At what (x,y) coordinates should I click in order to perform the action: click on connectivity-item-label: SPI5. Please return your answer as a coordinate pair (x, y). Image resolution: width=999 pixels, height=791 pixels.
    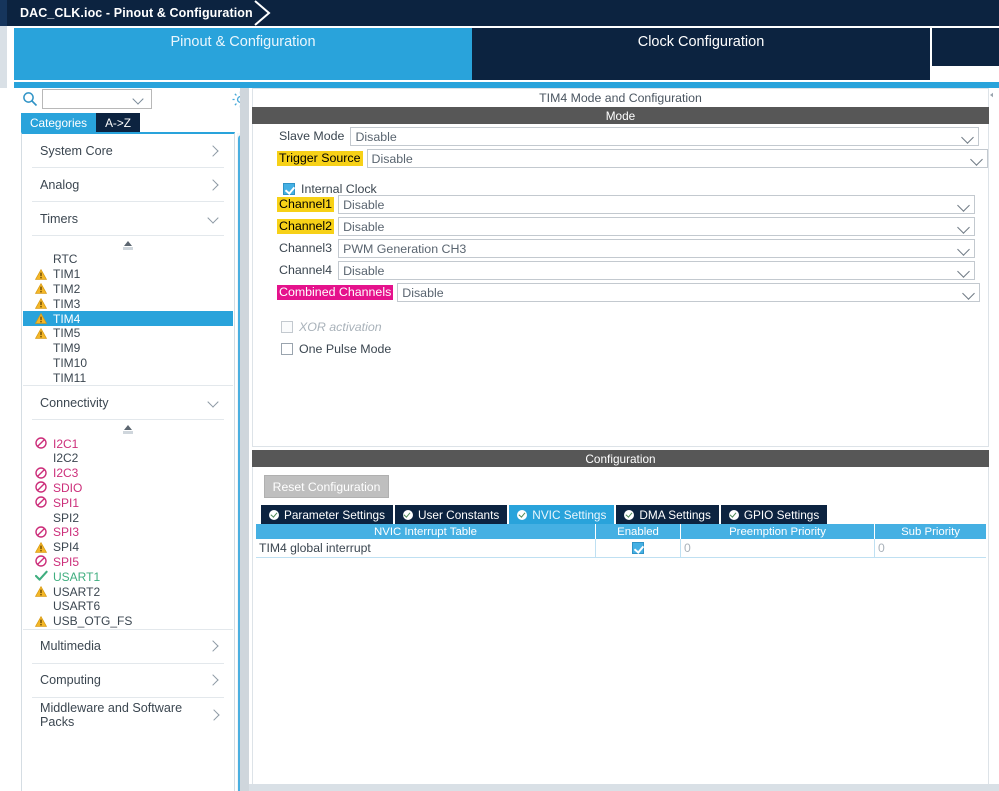
    Looking at the image, I should click on (66, 561).